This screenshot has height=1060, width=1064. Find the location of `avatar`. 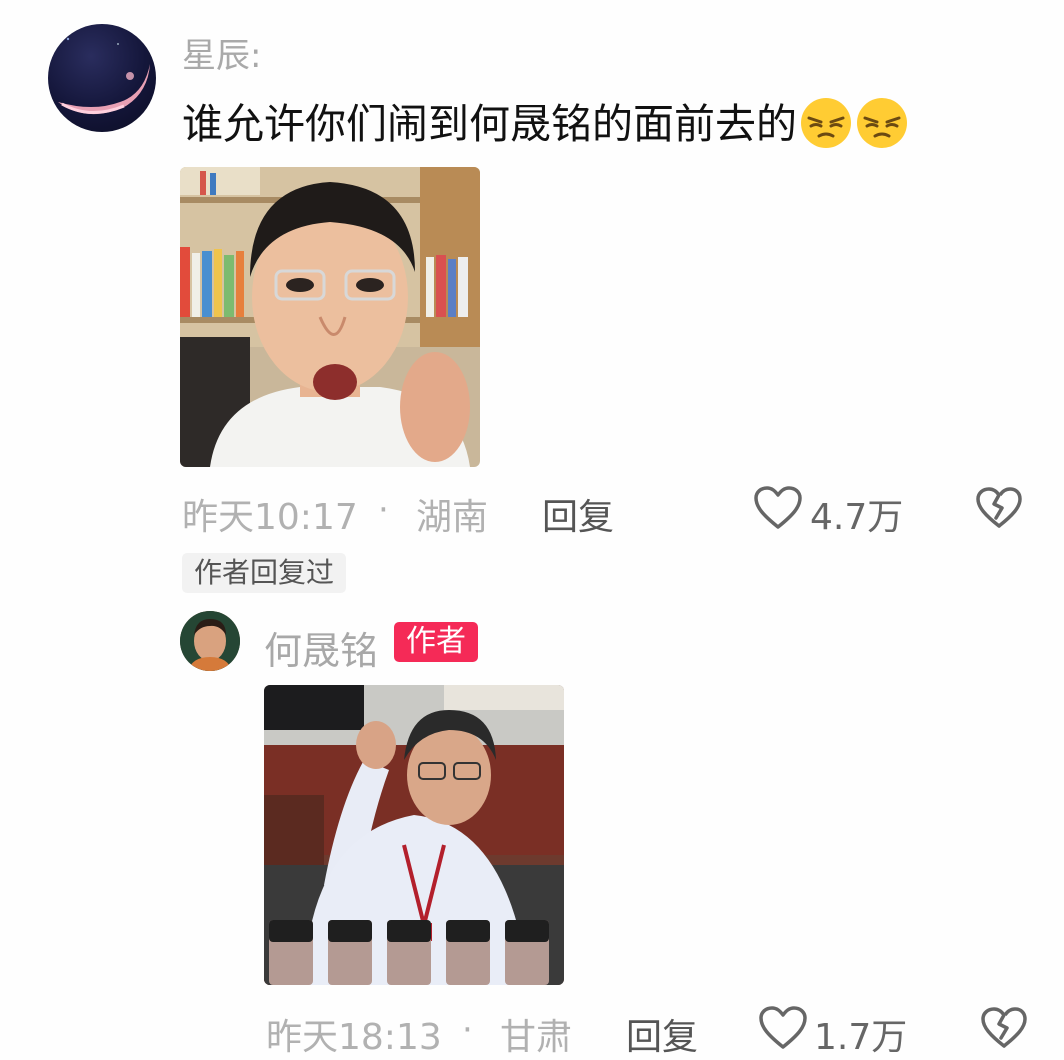

avatar is located at coordinates (102, 78).